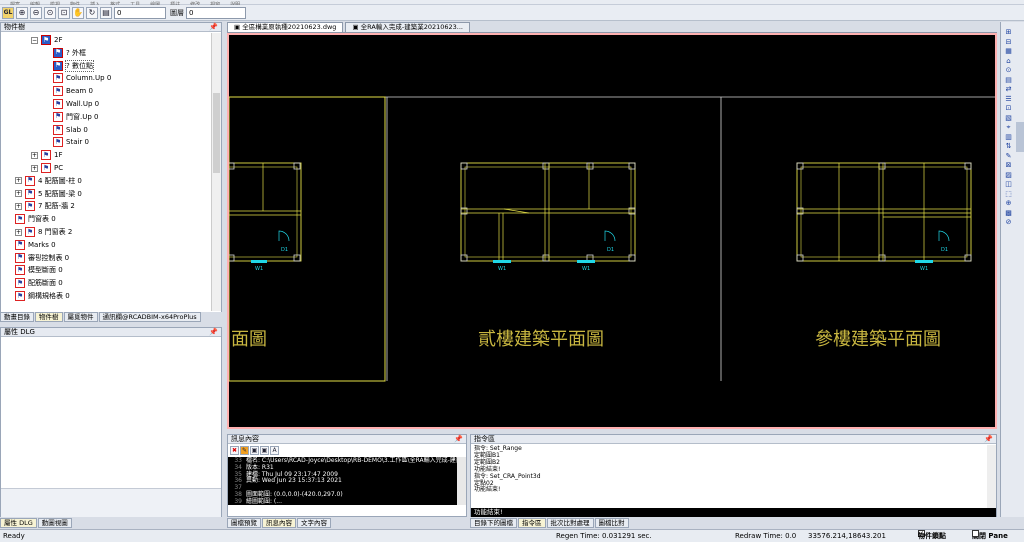 This screenshot has height=542, width=1024. I want to click on command-input: 功能結束!, so click(733, 512).